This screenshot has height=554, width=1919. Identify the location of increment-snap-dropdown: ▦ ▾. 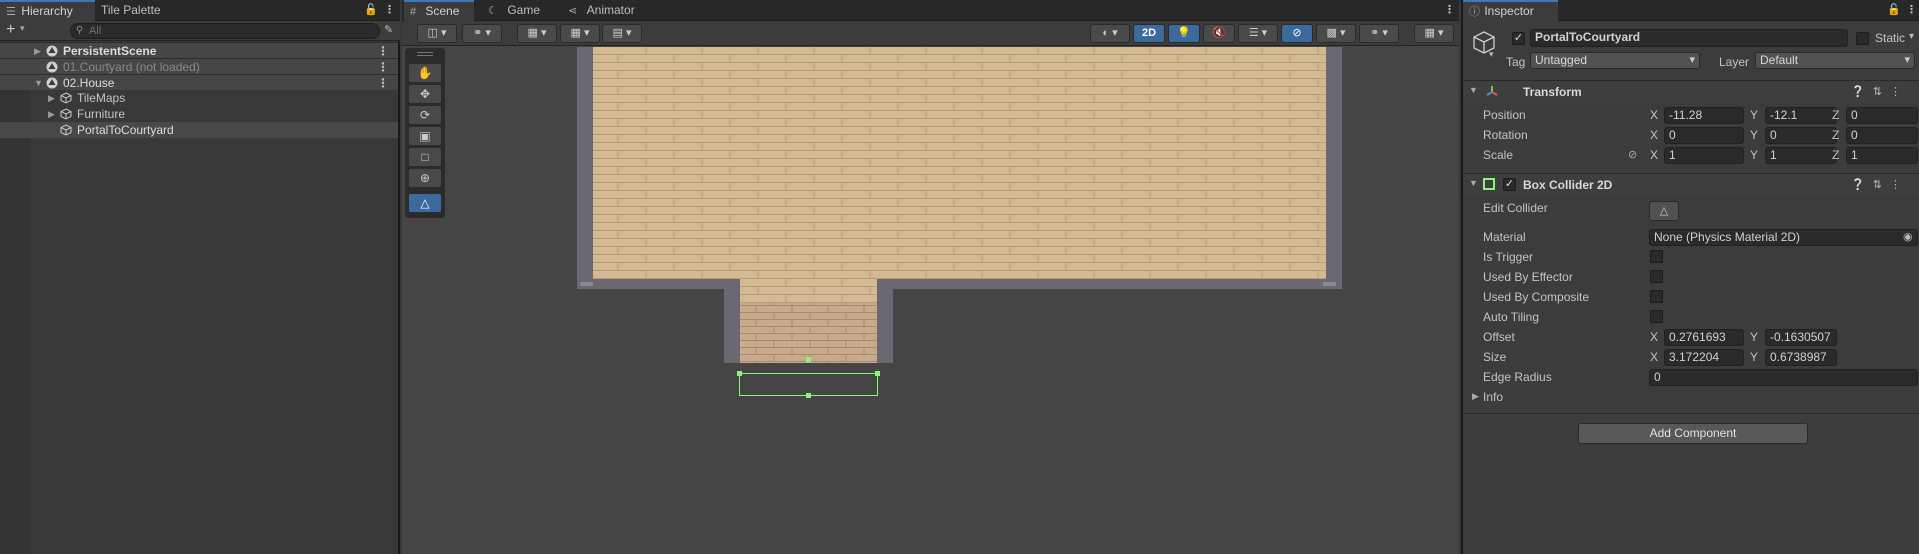
(580, 33).